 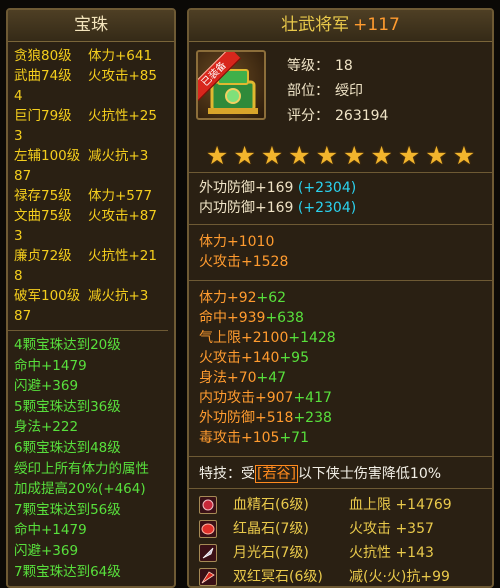 I want to click on enhance-level: +117, so click(x=376, y=25).